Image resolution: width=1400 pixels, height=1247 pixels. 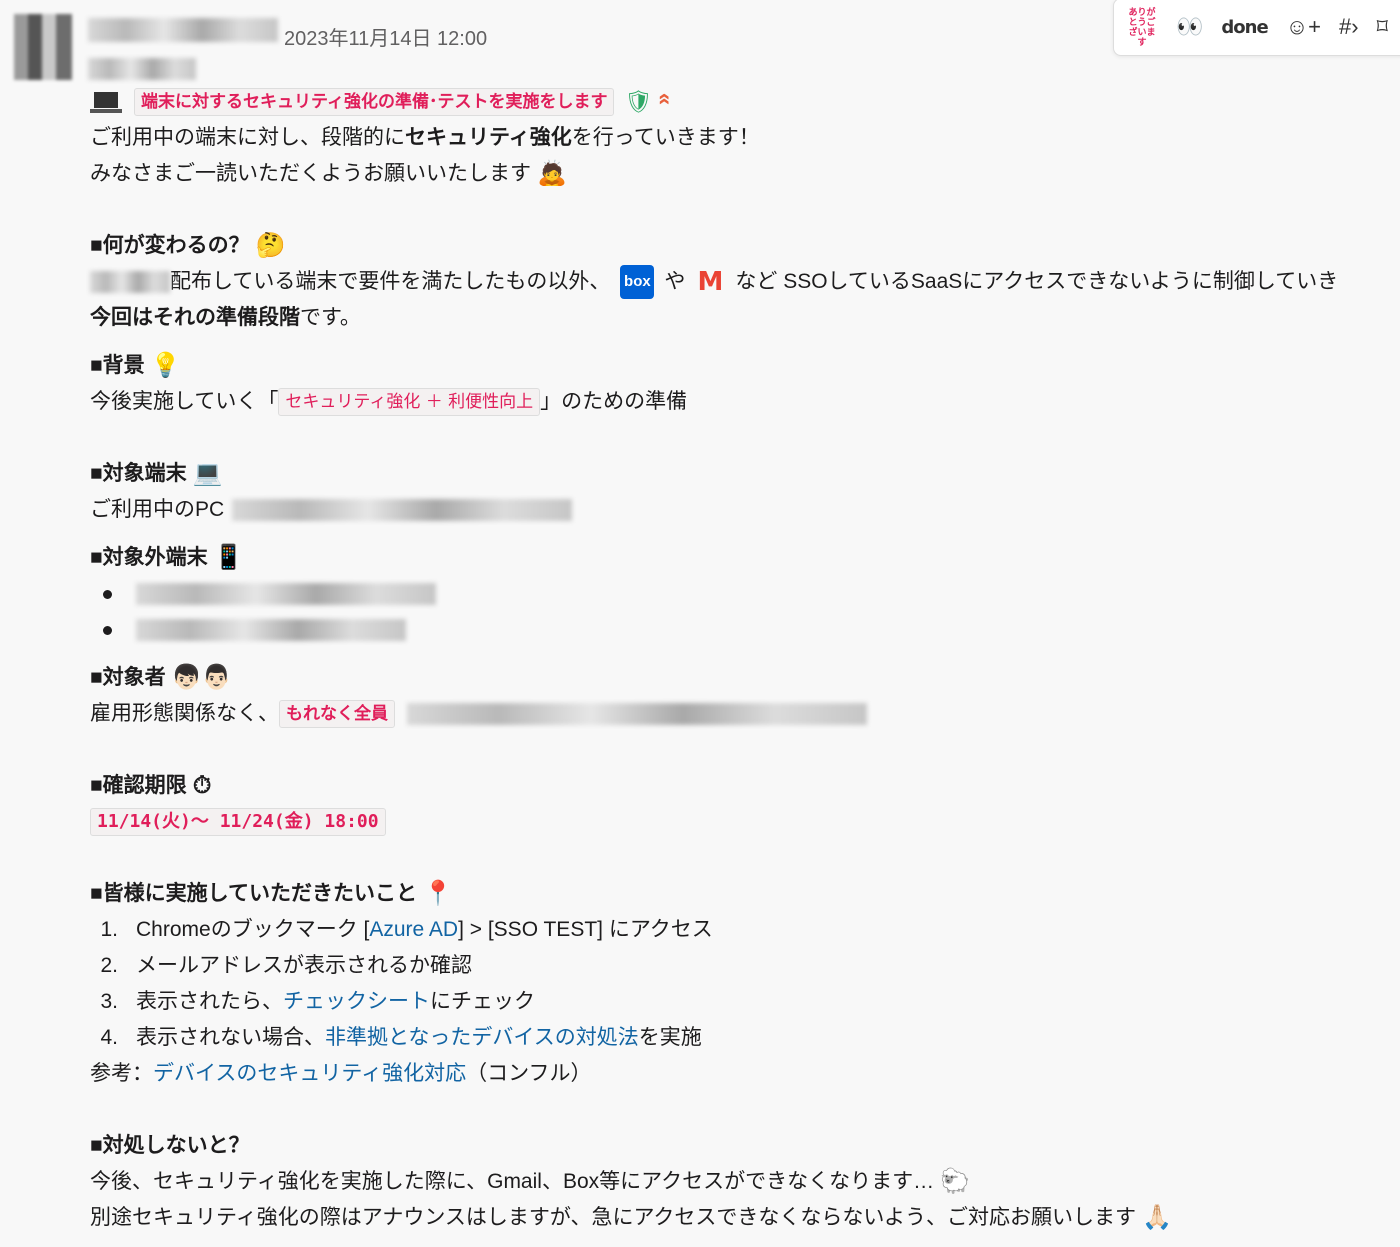 I want to click on bookmark-icon: ⌑, so click(x=1382, y=27).